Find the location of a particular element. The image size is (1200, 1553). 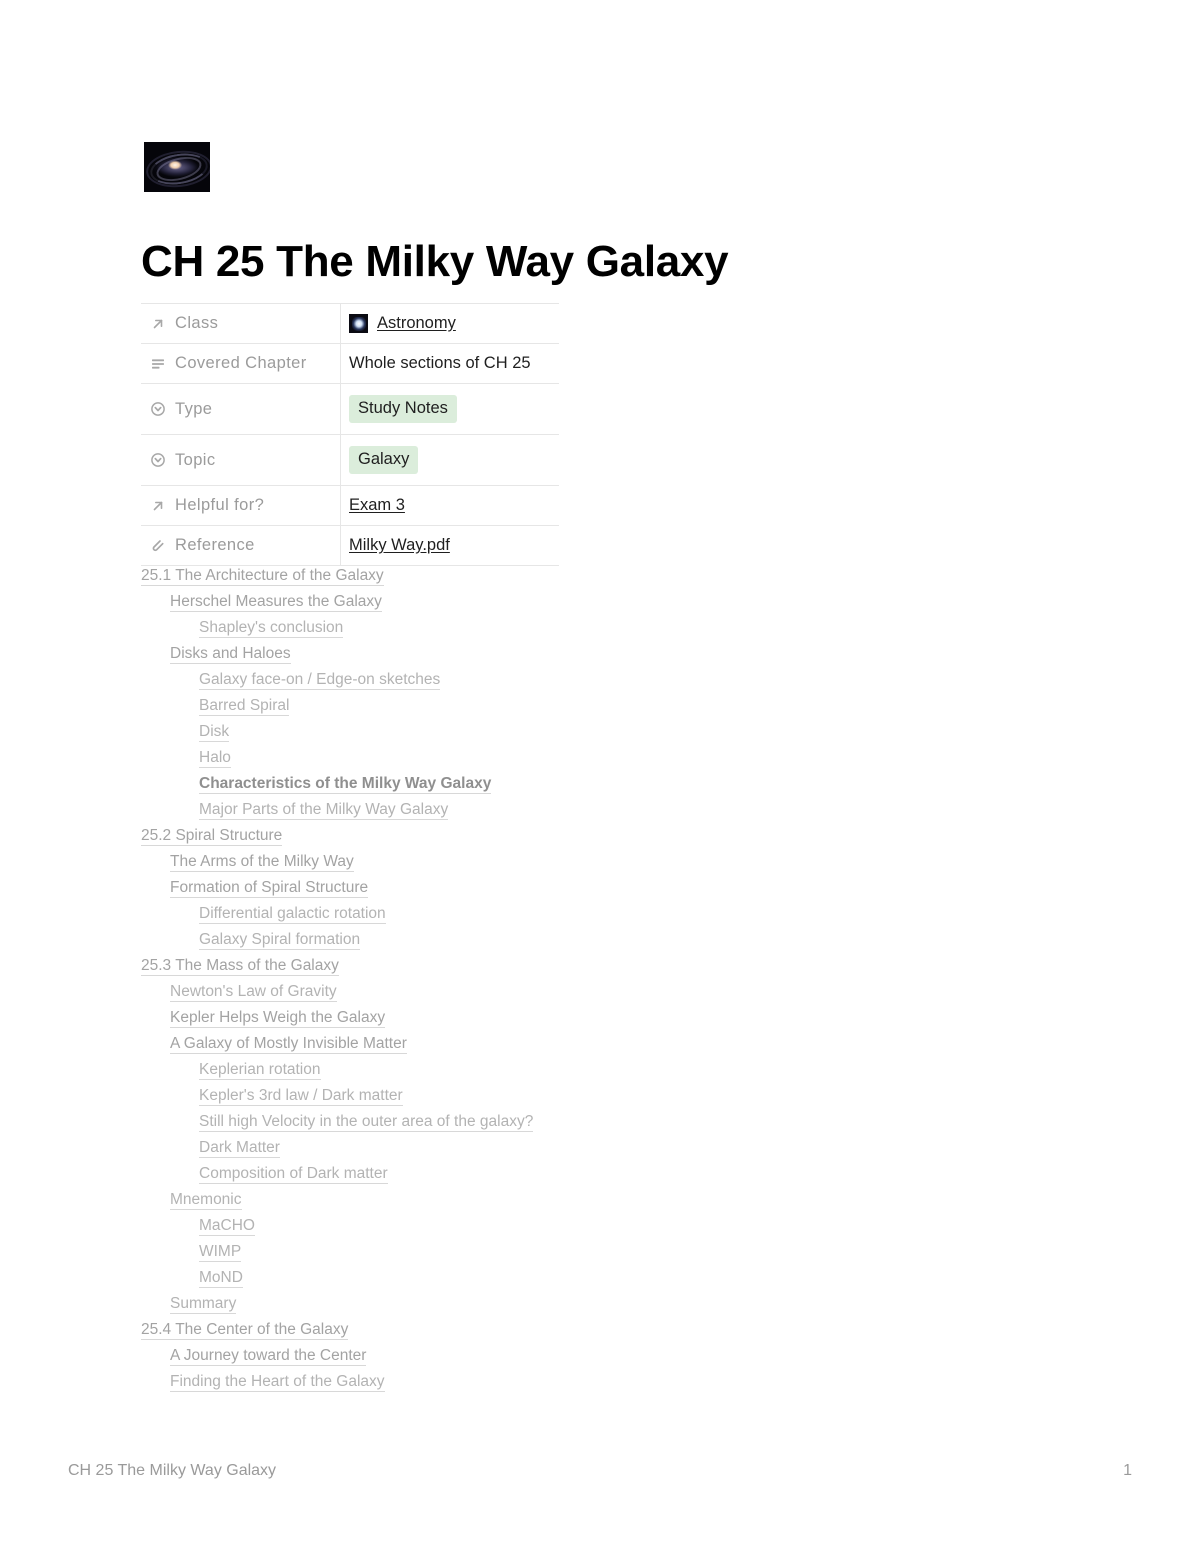

property-row-reference: Reference Milky Way.pdf is located at coordinates (350, 545).